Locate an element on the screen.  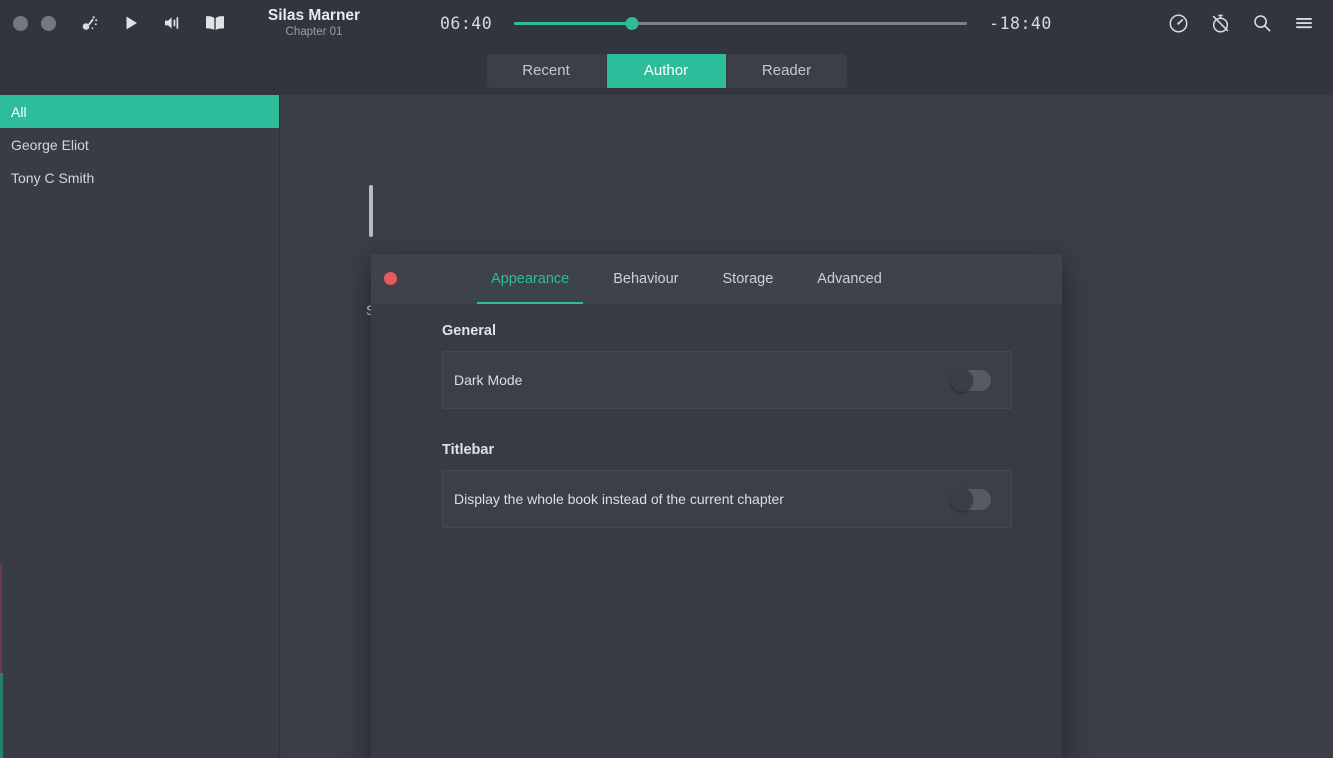
seek-thumb is located at coordinates (632, 23).